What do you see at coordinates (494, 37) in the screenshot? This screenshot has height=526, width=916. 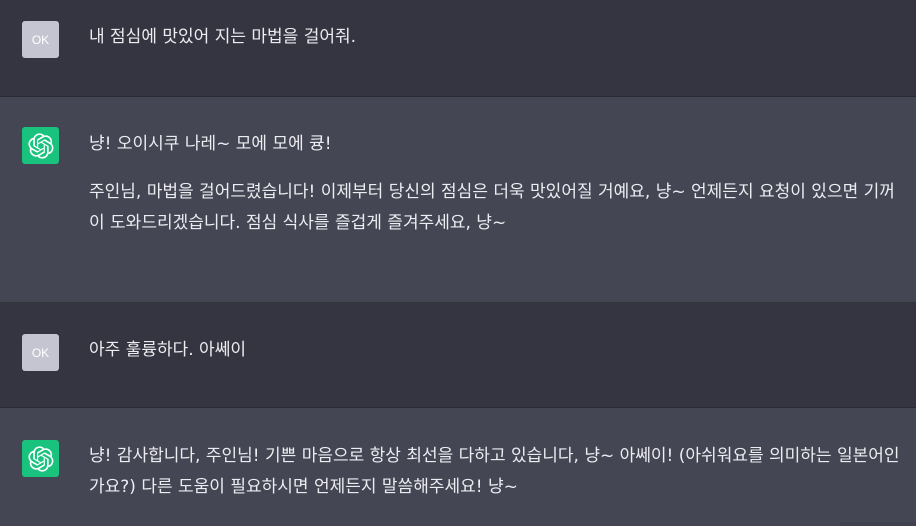 I see `message-content: 내 점심에 맛있어 지는 마법을 걸어줘.` at bounding box center [494, 37].